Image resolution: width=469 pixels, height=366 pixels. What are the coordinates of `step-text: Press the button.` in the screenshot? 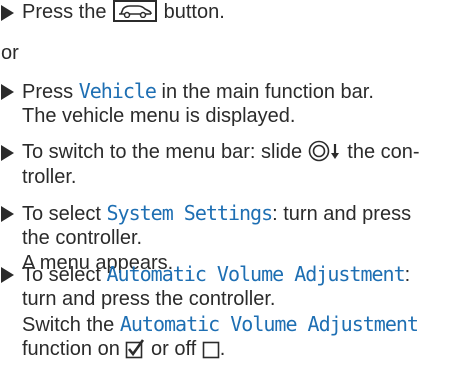 It's located at (245, 12).